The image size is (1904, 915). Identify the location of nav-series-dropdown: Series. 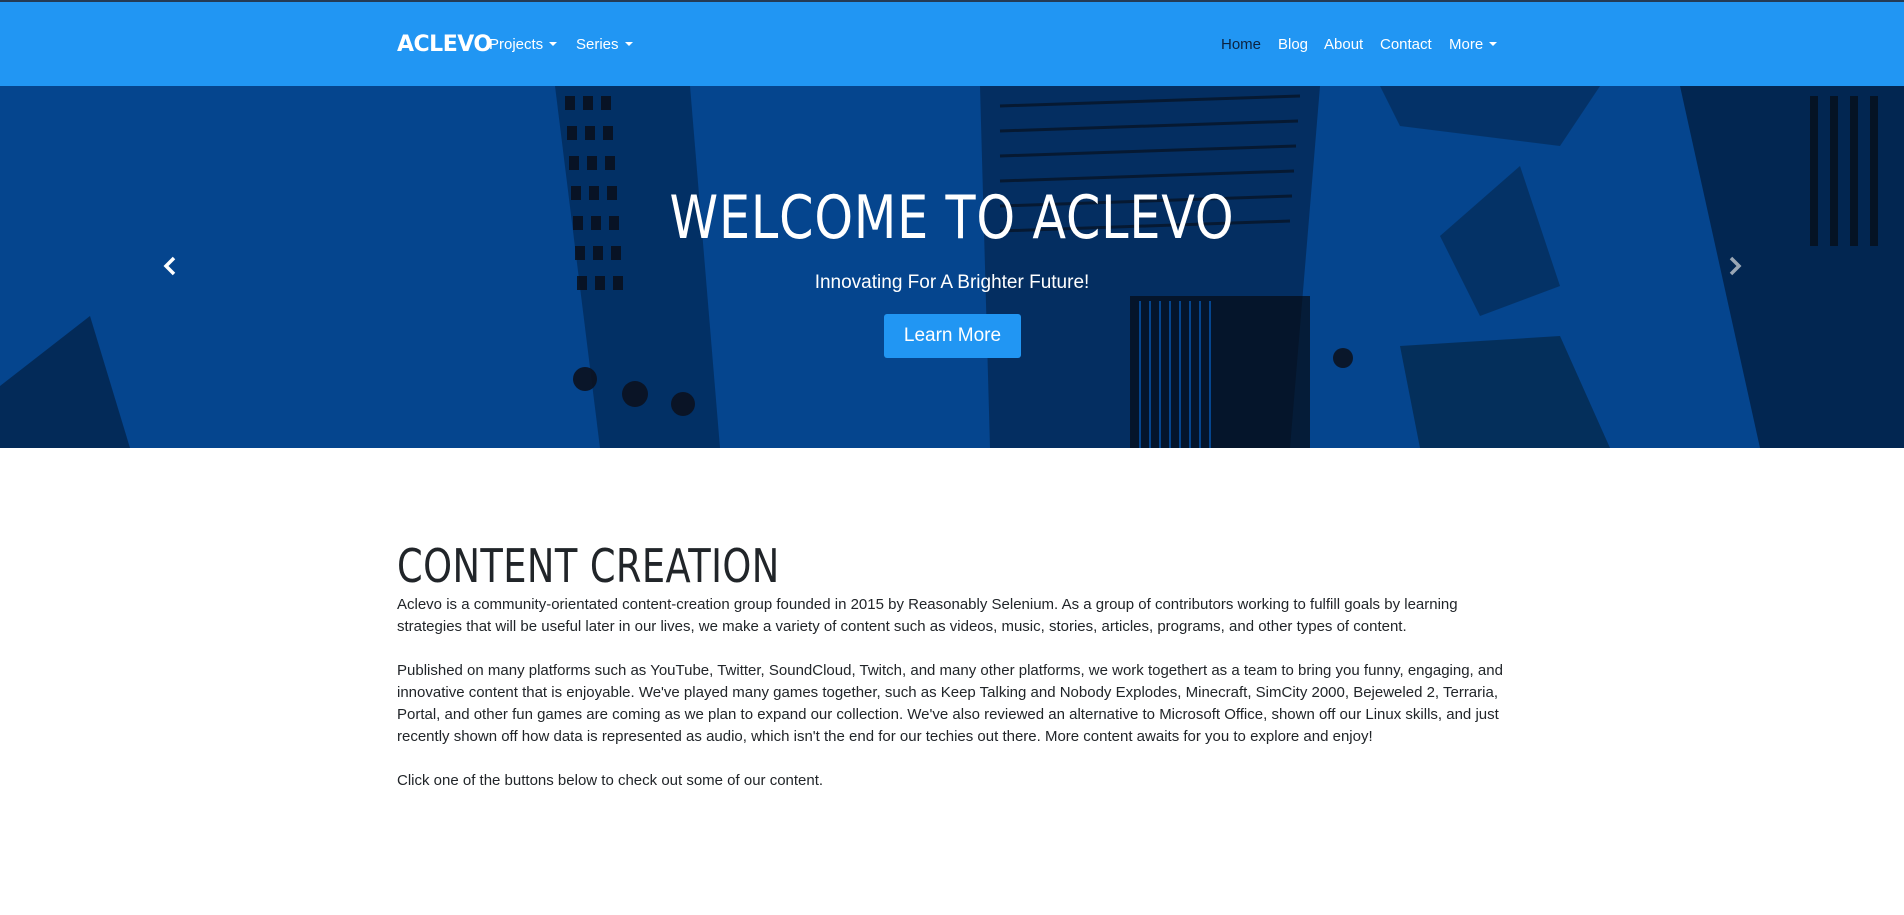
(604, 44).